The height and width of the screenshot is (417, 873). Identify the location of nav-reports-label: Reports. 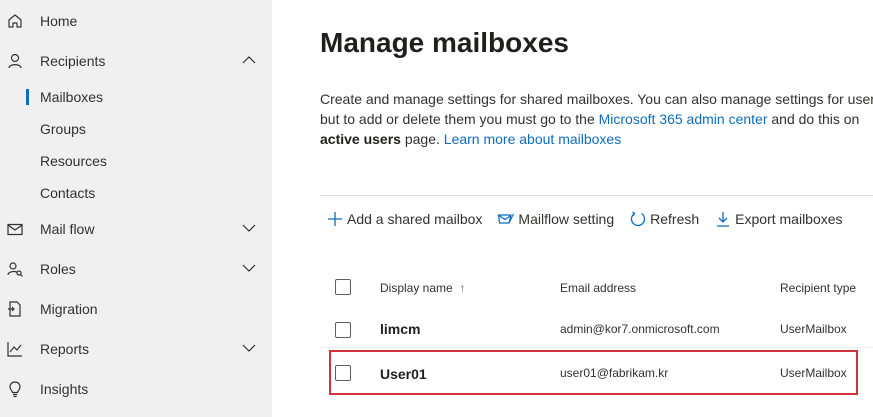
(65, 349).